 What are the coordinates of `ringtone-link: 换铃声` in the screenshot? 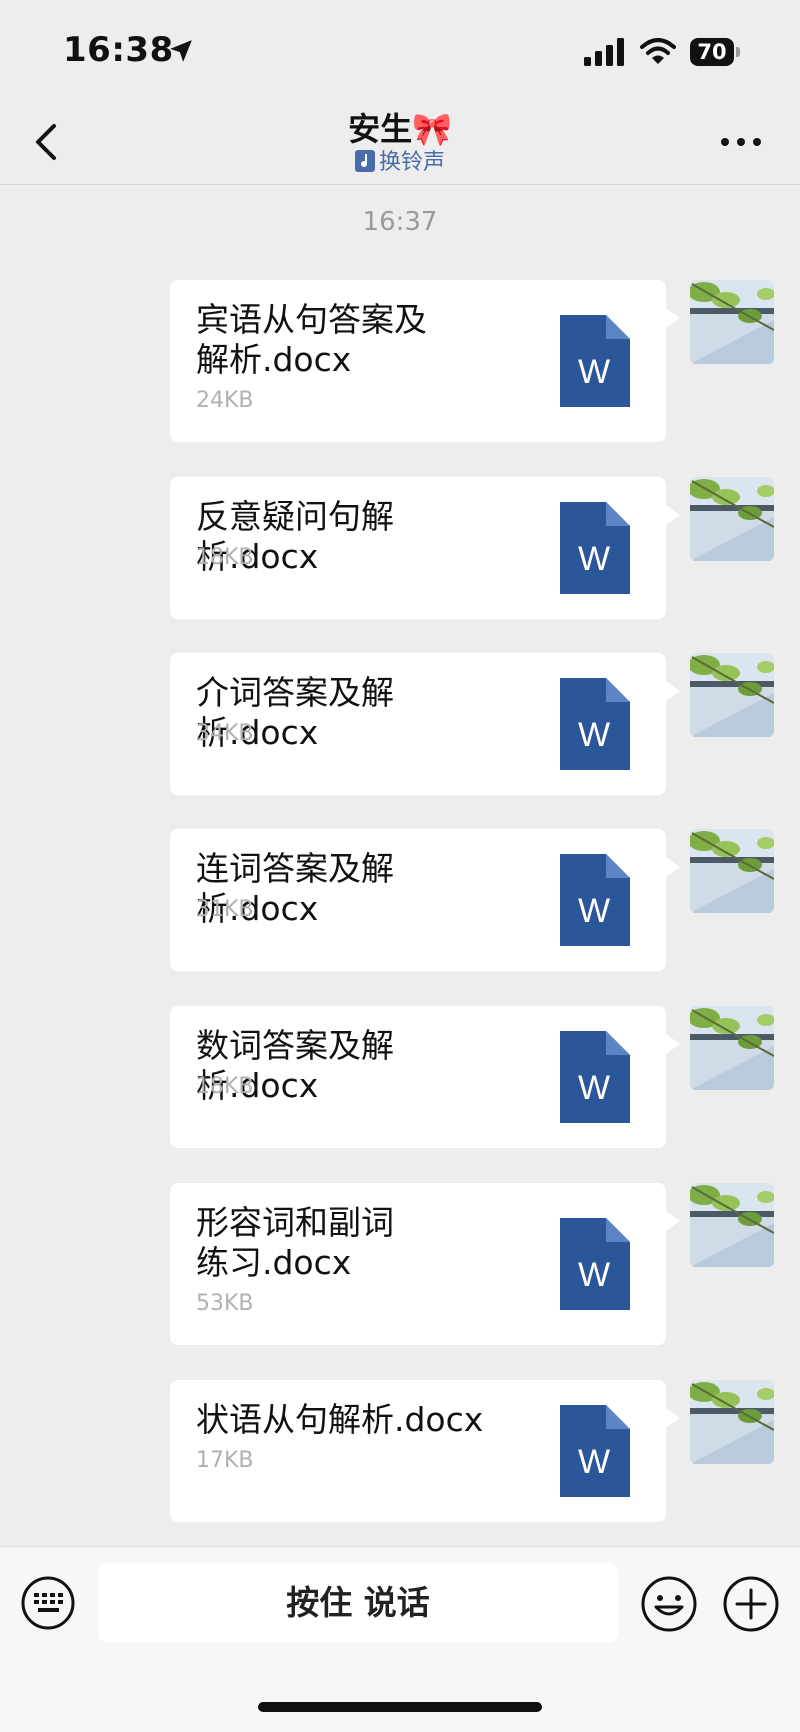 It's located at (400, 160).